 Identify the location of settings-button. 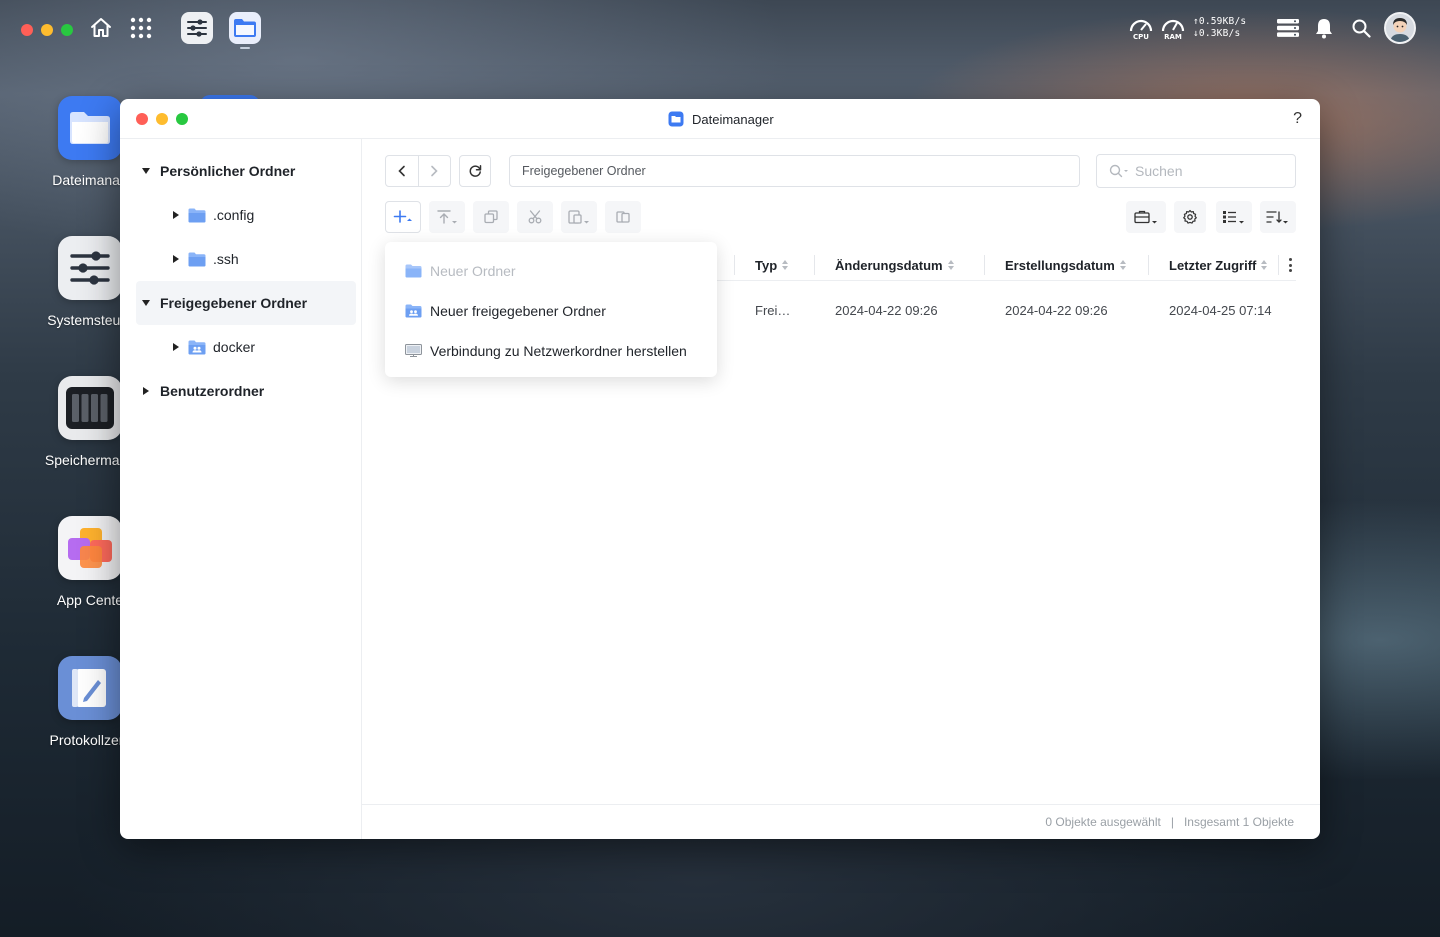
(1190, 217).